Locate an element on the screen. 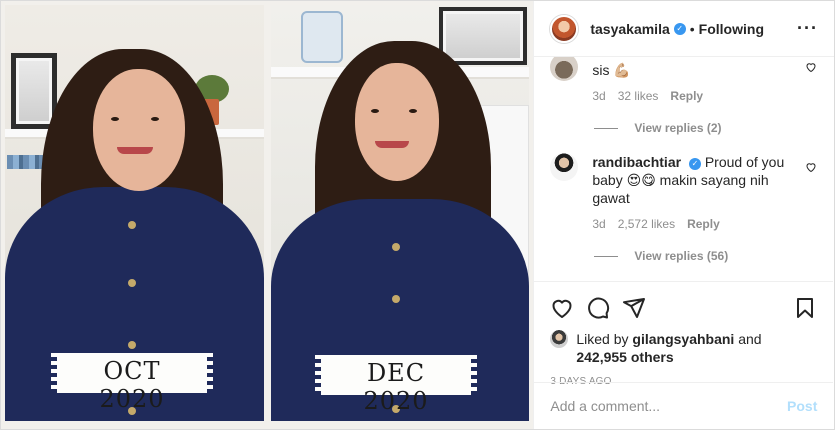  add-comment-bar: Post is located at coordinates (684, 405).